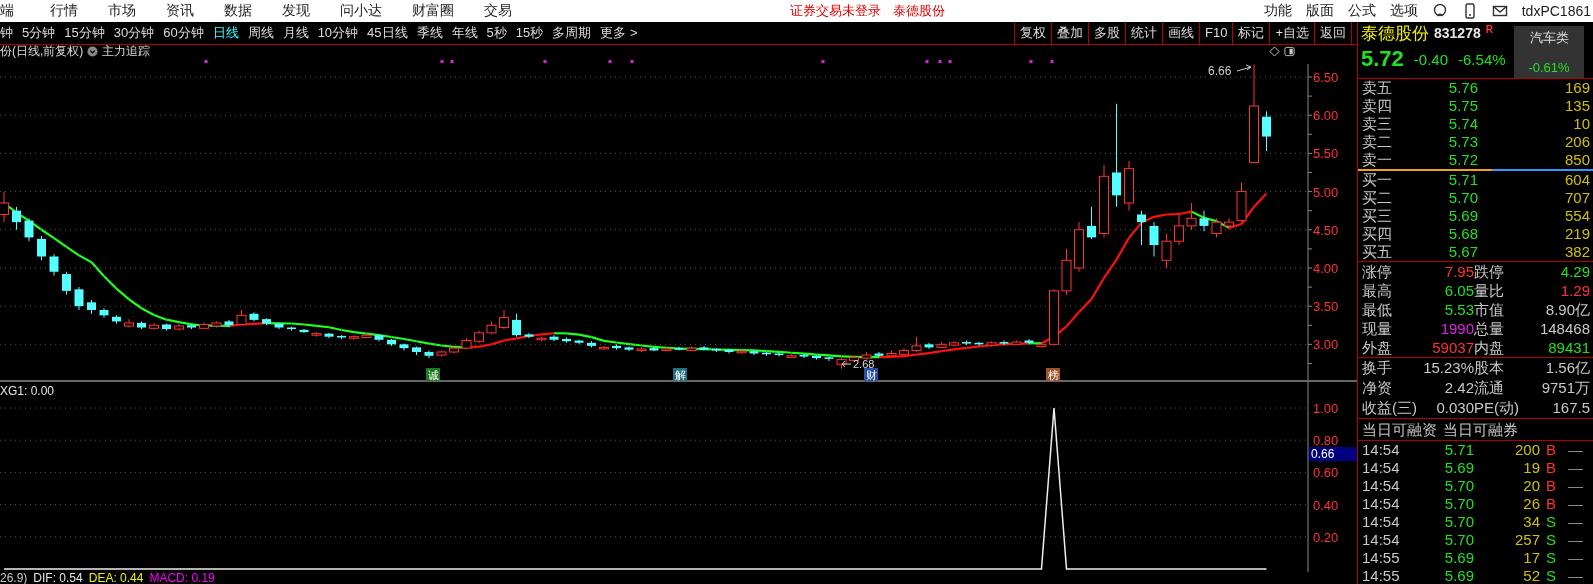 The height and width of the screenshot is (584, 1593). I want to click on menu-item: 市场, so click(122, 11).